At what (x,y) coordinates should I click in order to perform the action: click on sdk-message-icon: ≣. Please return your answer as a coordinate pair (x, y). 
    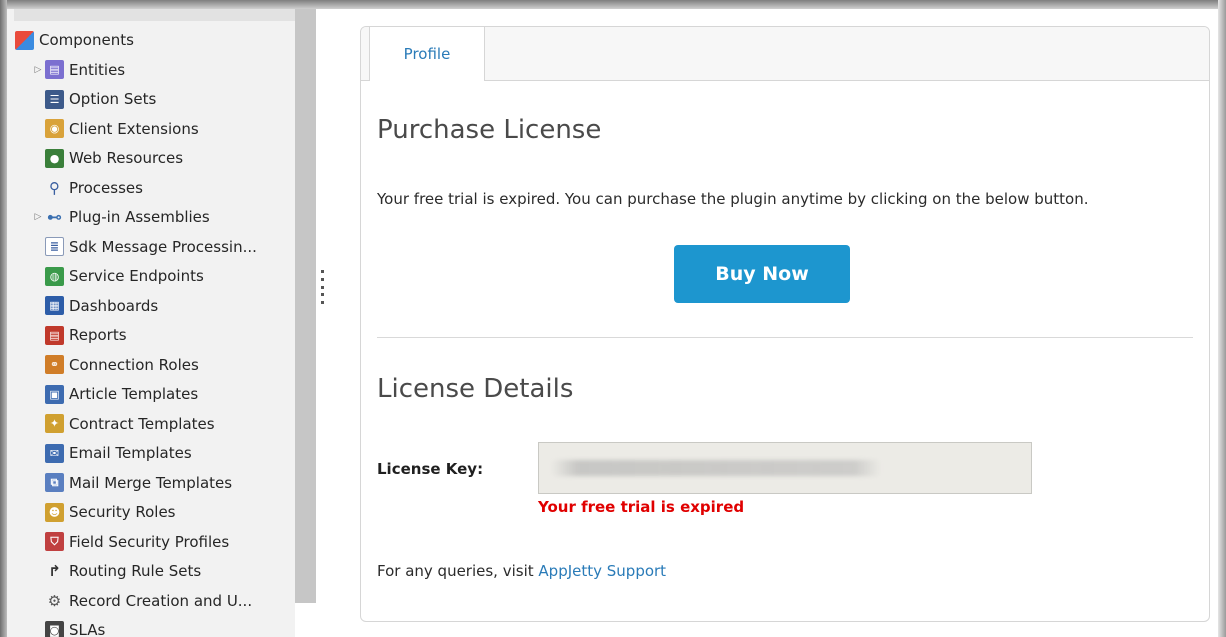
    Looking at the image, I should click on (54, 246).